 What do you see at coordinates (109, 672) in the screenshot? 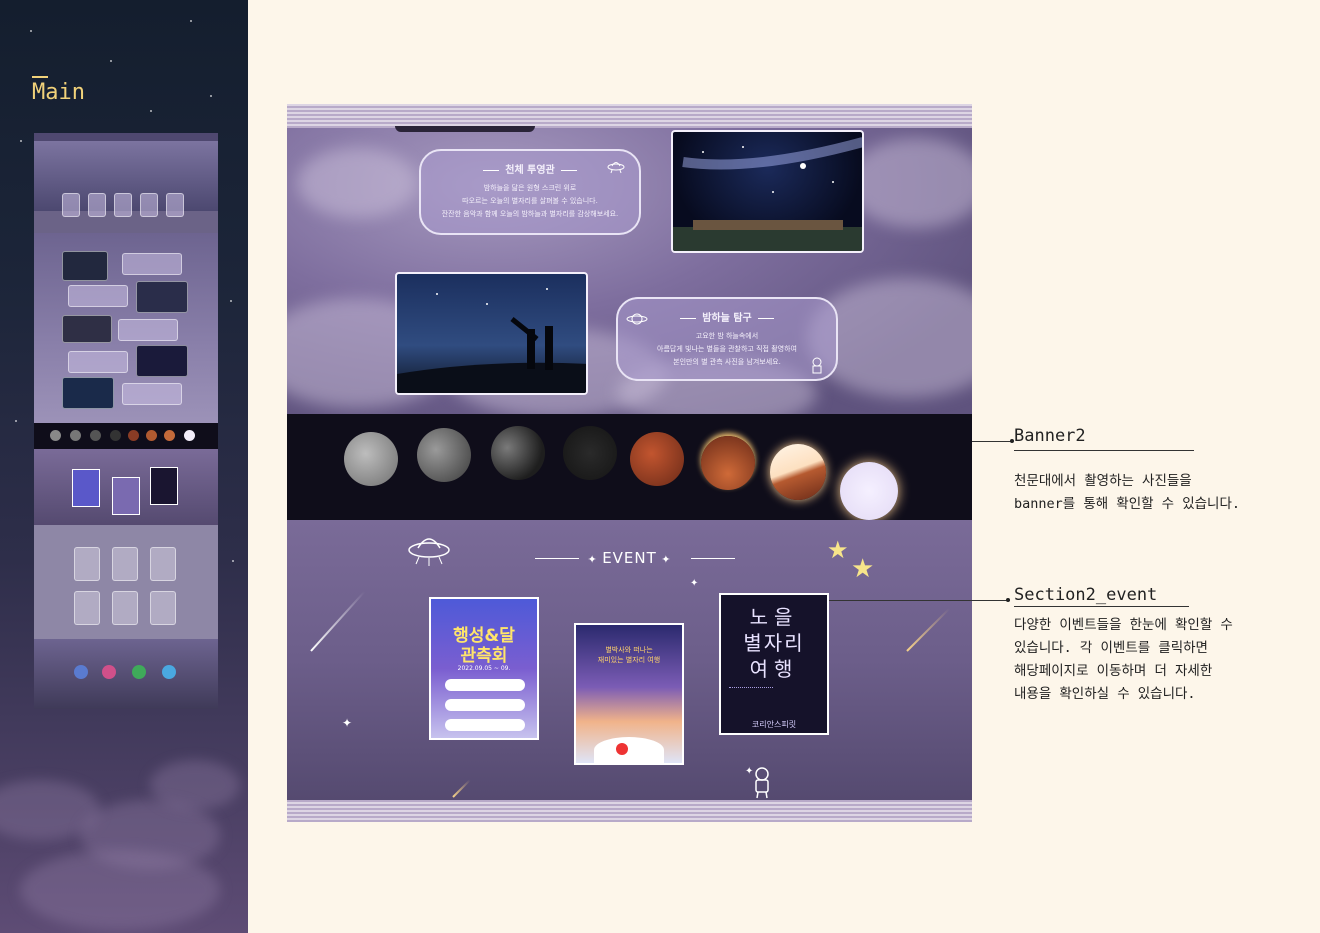
I see `thumb-instagram-icon` at bounding box center [109, 672].